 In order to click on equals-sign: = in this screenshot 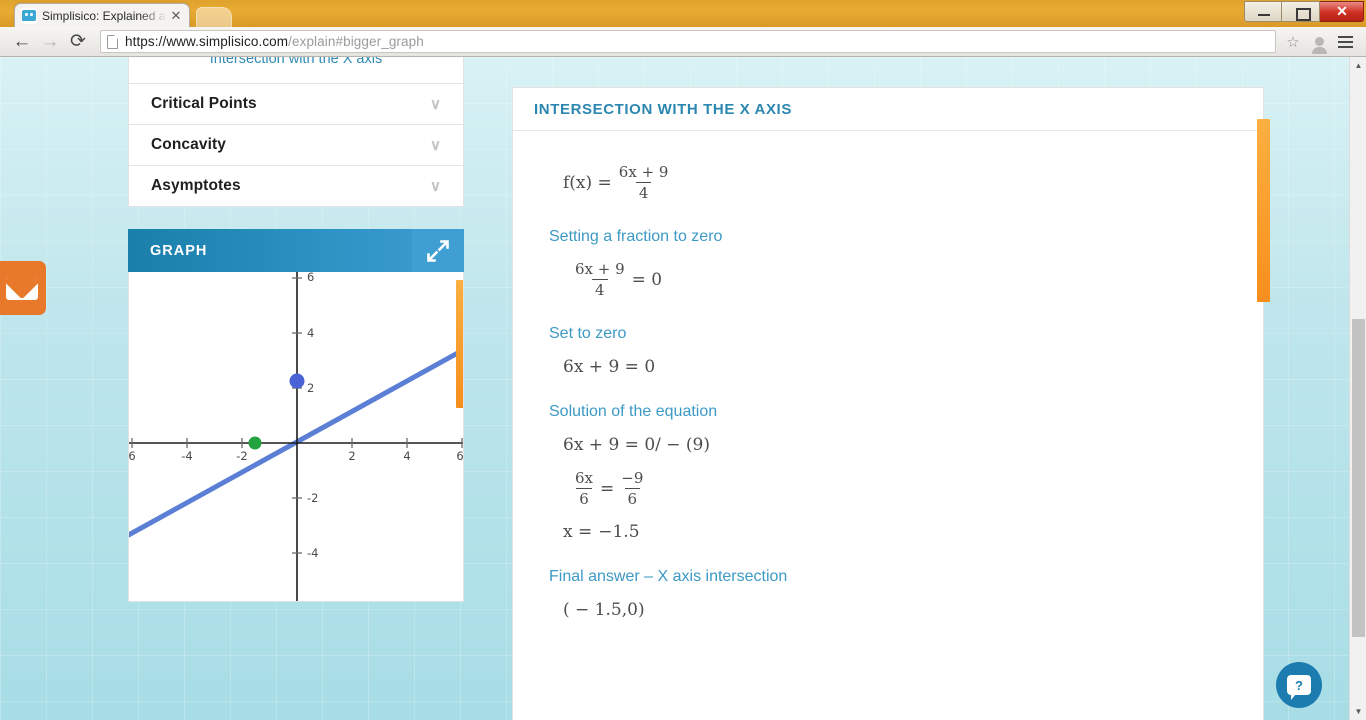, I will do `click(607, 488)`.